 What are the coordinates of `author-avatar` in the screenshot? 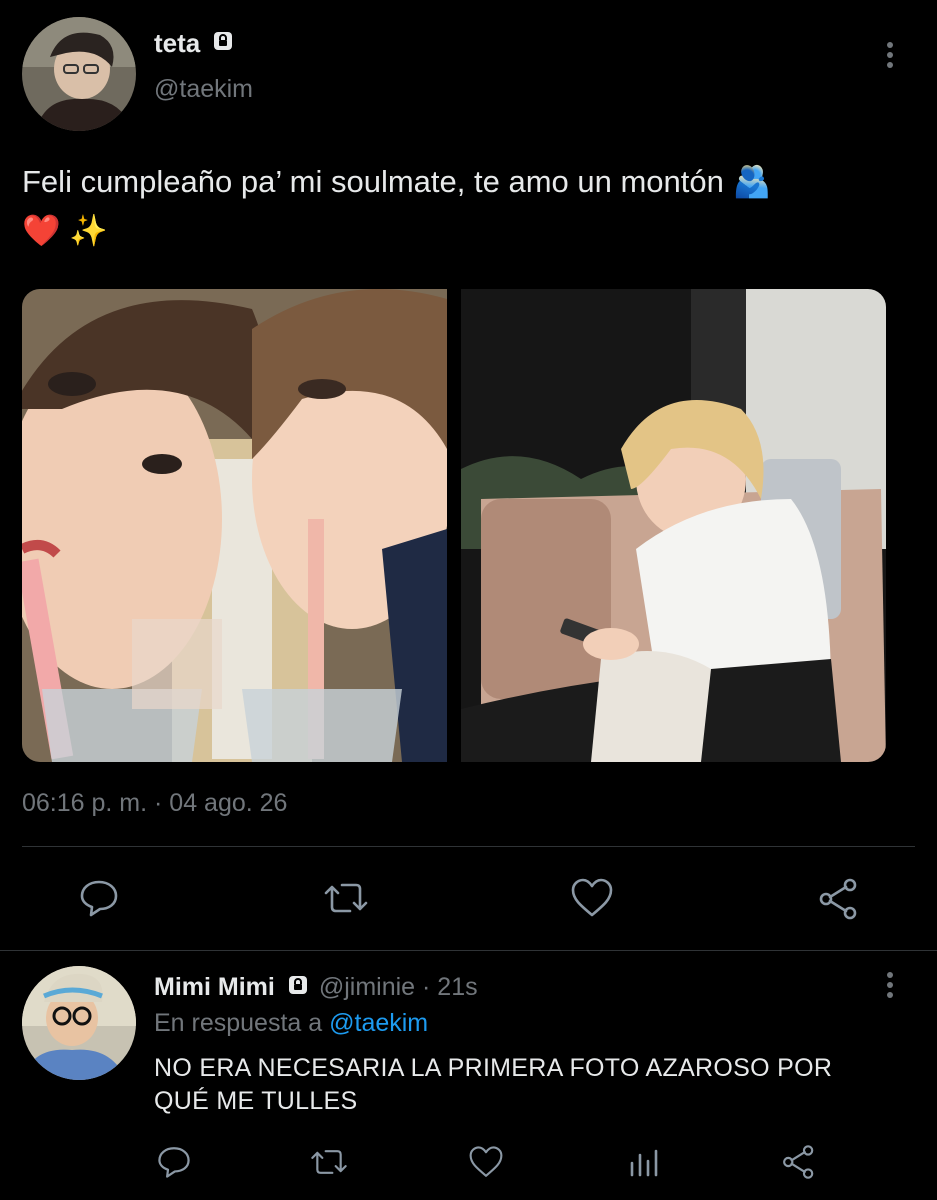 It's located at (79, 74).